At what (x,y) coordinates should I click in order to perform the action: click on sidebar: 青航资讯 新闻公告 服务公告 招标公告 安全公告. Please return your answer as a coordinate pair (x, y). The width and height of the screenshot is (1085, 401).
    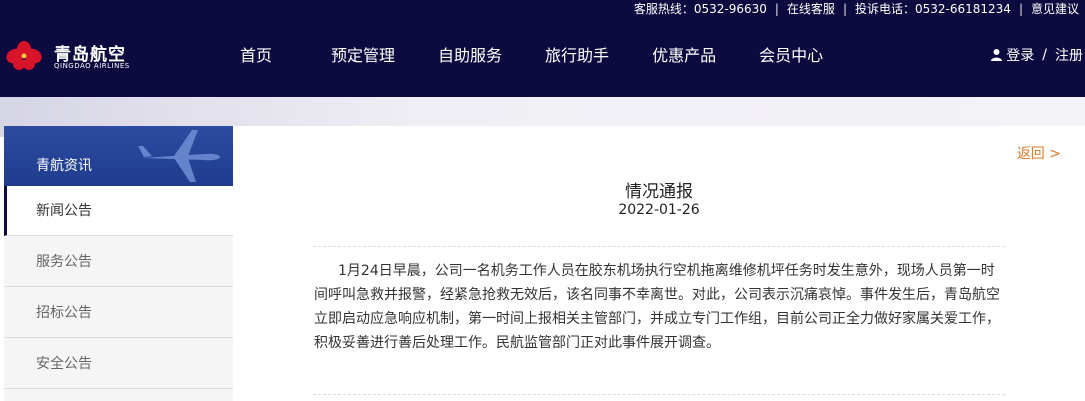
    Looking at the image, I should click on (118, 263).